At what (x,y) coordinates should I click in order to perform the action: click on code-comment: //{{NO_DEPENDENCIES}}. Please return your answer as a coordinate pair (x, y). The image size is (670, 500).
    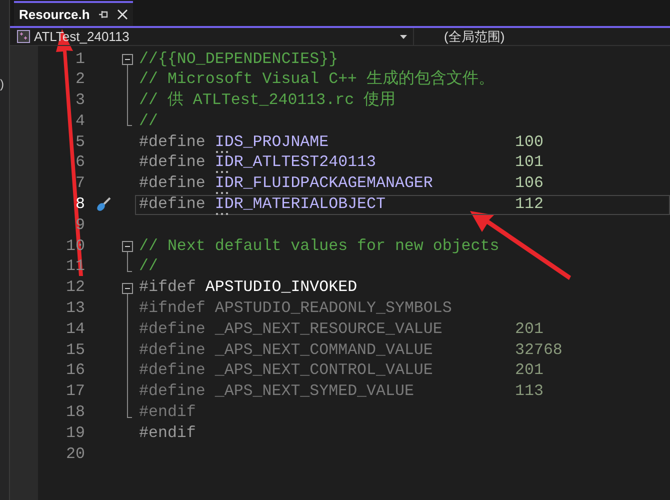
    Looking at the image, I should click on (238, 59).